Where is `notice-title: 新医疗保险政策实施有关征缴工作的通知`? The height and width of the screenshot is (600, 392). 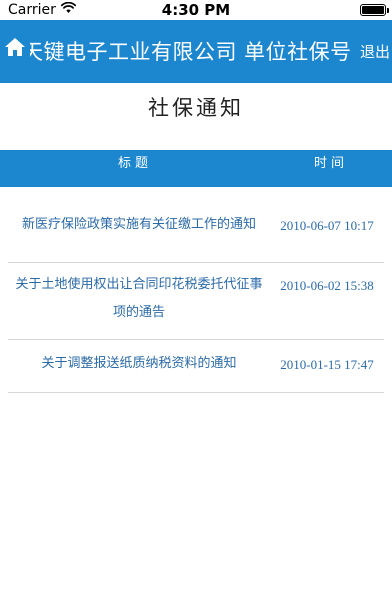 notice-title: 新医疗保险政策实施有关征缴工作的通知 is located at coordinates (139, 225).